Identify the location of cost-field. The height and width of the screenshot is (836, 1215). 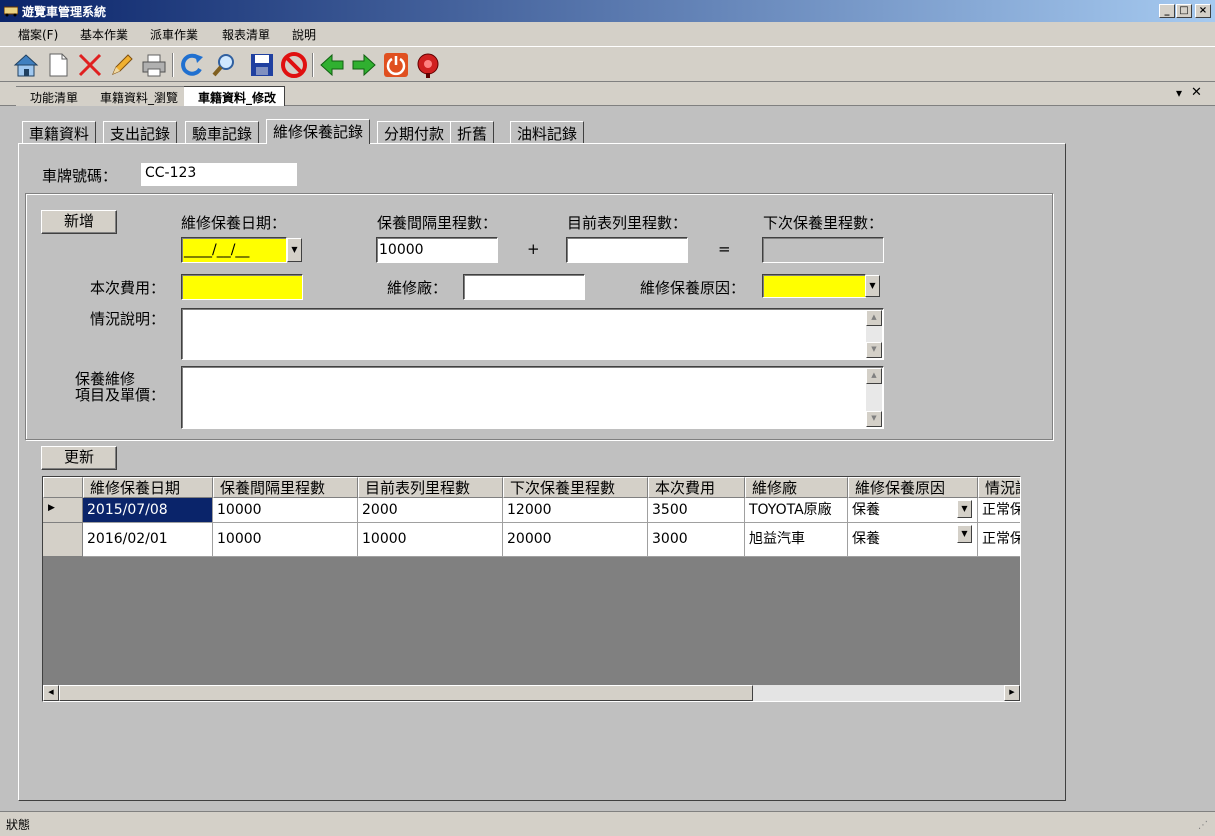
(242, 287).